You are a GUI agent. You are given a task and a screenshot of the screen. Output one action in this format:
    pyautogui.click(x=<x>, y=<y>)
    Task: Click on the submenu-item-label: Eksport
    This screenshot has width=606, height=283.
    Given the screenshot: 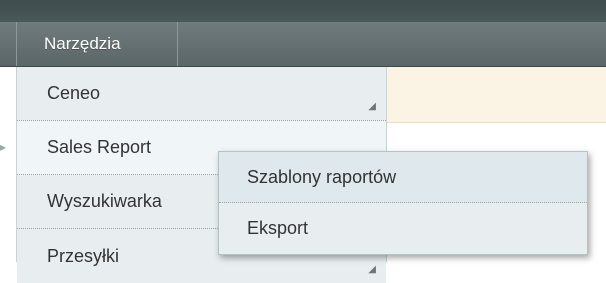 What is the action you would take?
    pyautogui.click(x=278, y=228)
    